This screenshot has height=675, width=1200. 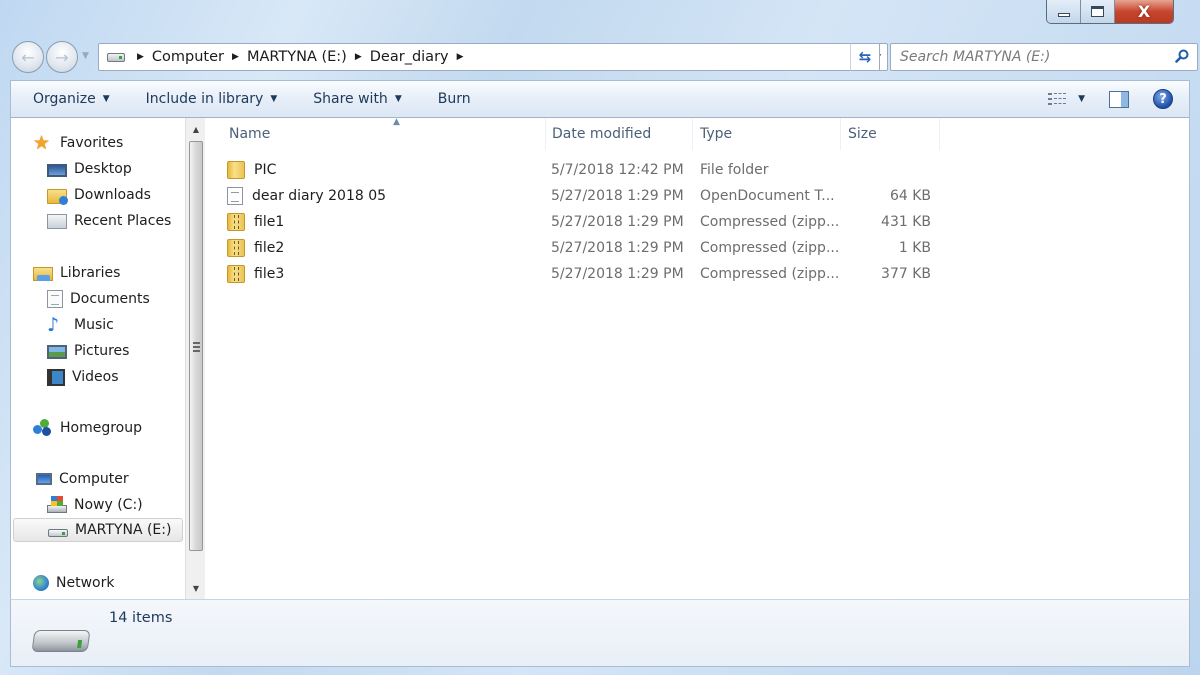 I want to click on file-name: file3, so click(x=255, y=274).